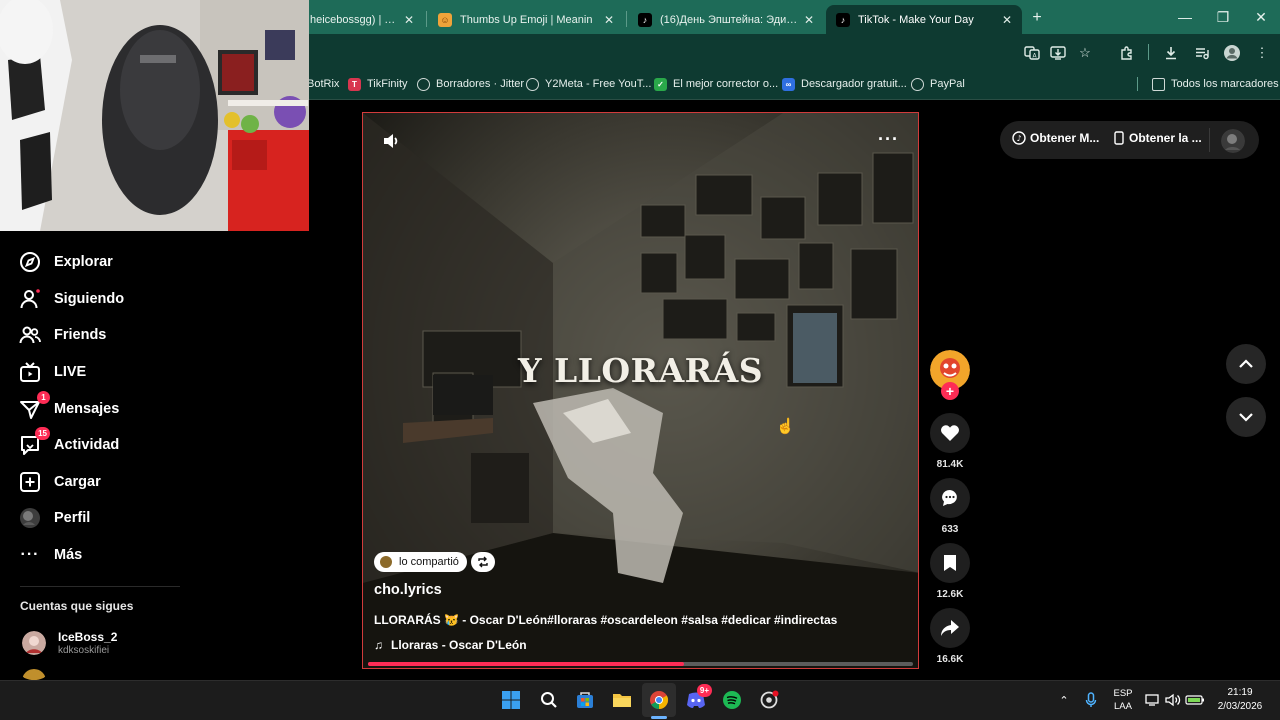 Image resolution: width=1280 pixels, height=720 pixels. Describe the element at coordinates (1262, 53) in the screenshot. I see `browser-menu-icon: ⋮` at that location.